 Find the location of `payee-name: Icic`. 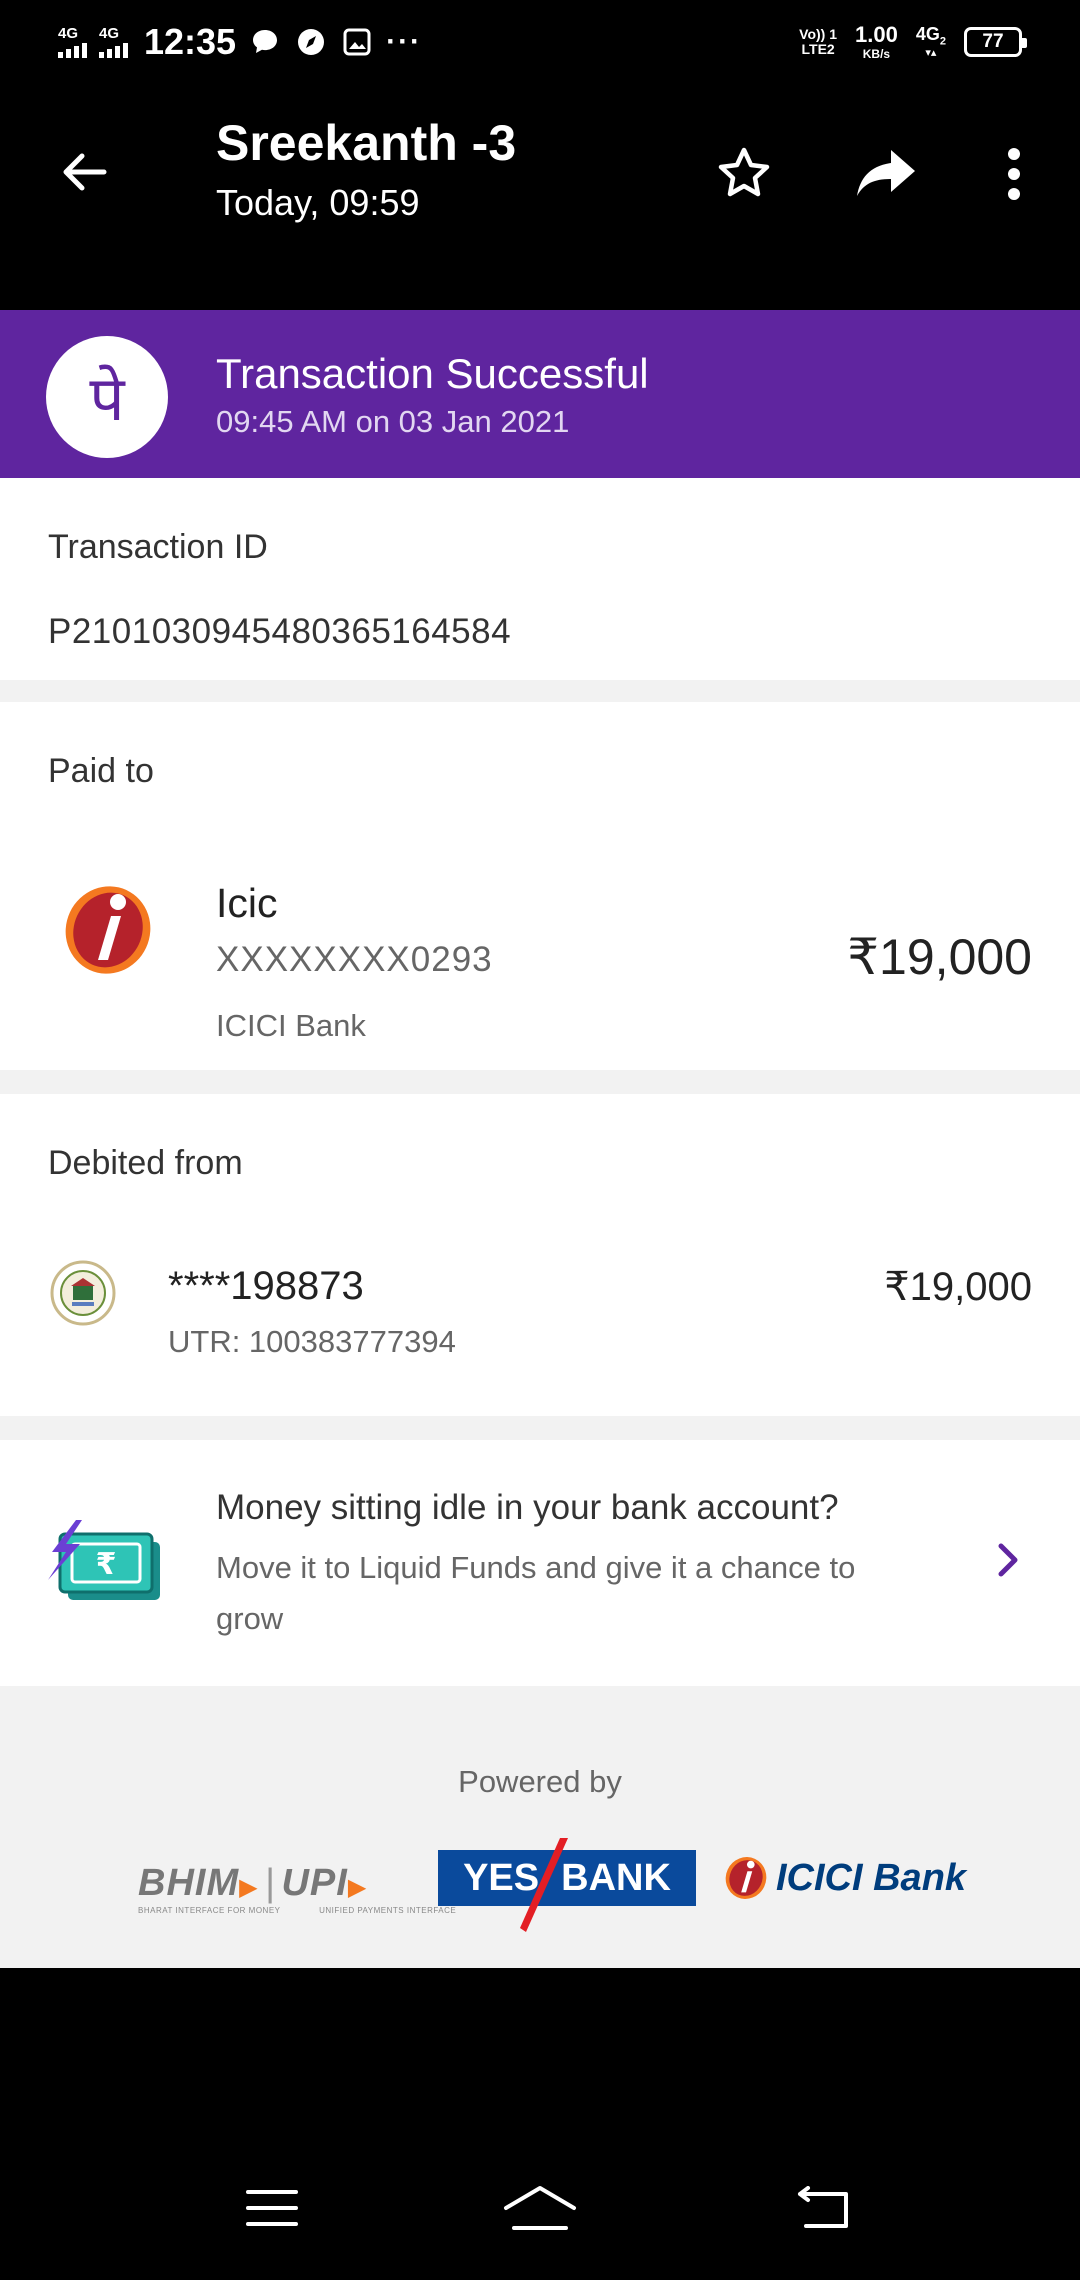

payee-name: Icic is located at coordinates (247, 903).